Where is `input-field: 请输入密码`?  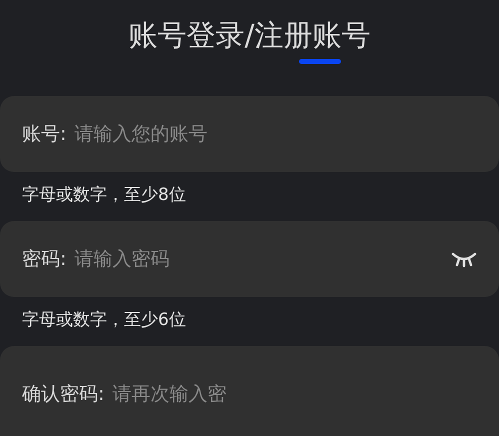 input-field: 请输入密码 is located at coordinates (258, 259).